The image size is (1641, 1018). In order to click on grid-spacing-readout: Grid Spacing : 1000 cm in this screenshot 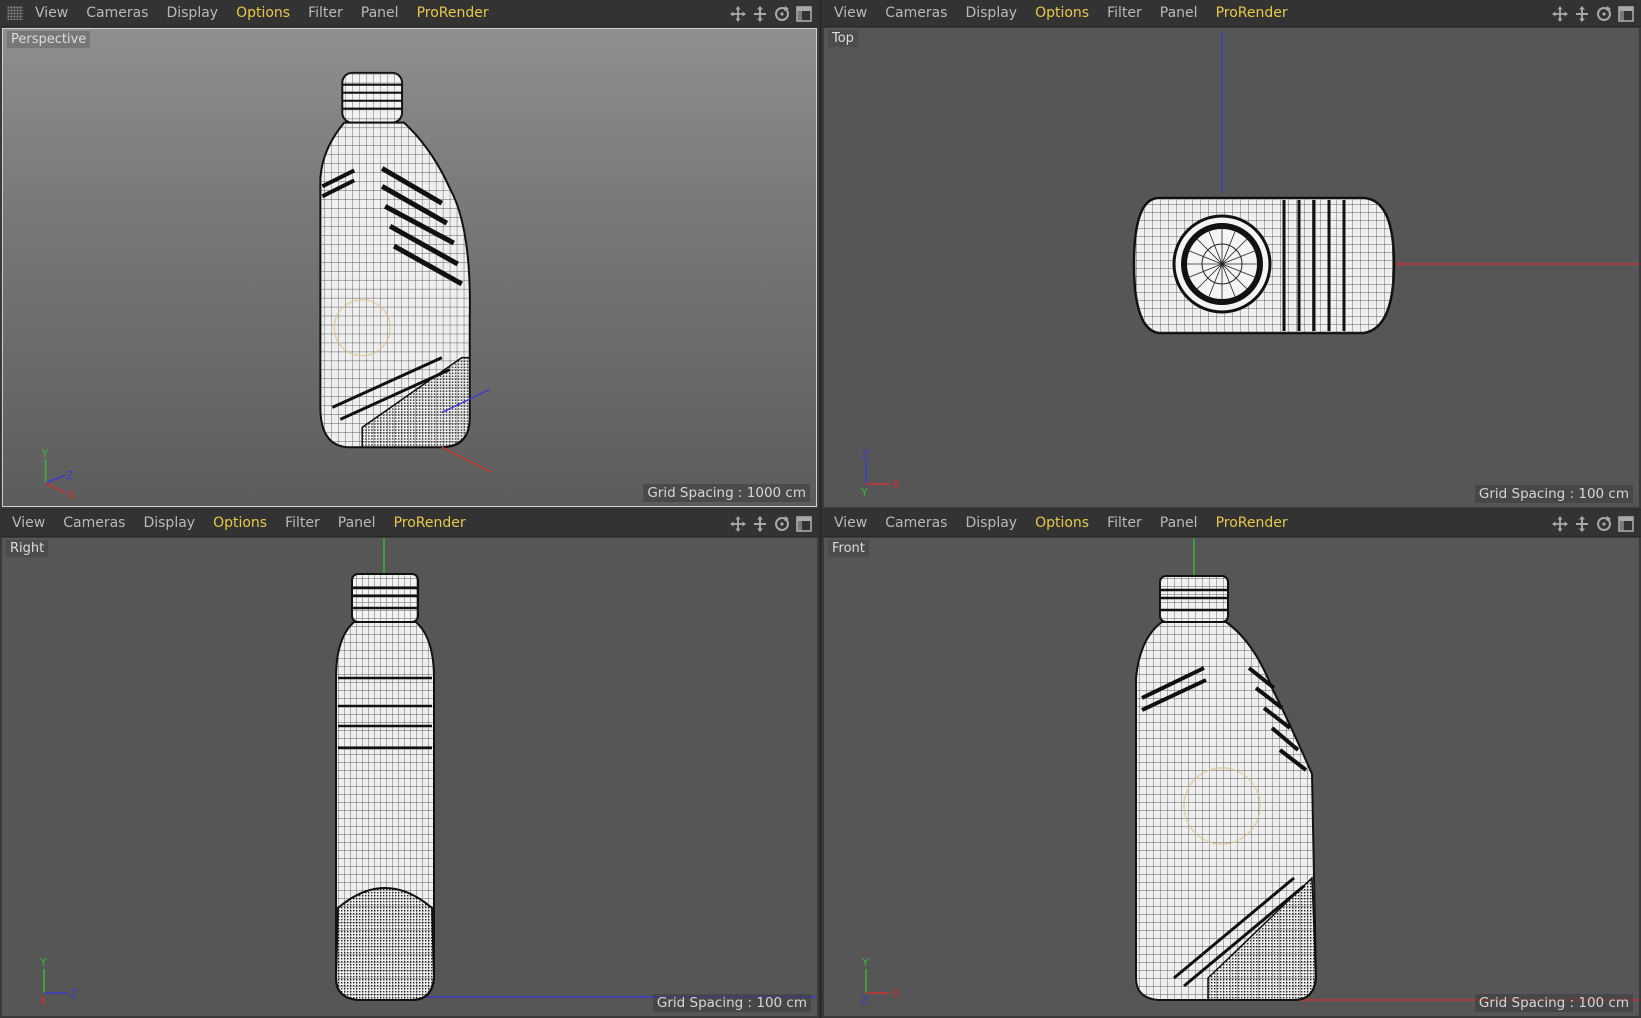, I will do `click(726, 493)`.